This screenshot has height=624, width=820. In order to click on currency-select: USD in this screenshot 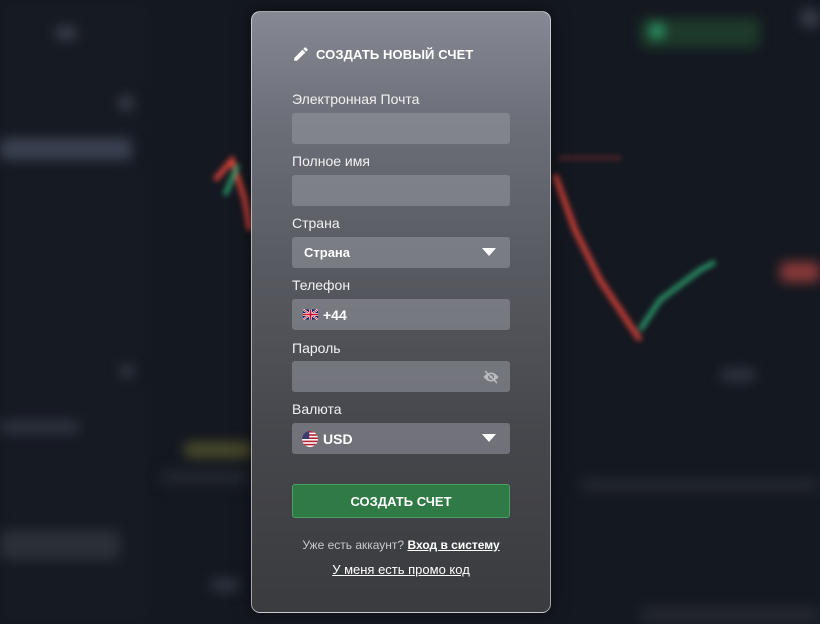, I will do `click(401, 438)`.